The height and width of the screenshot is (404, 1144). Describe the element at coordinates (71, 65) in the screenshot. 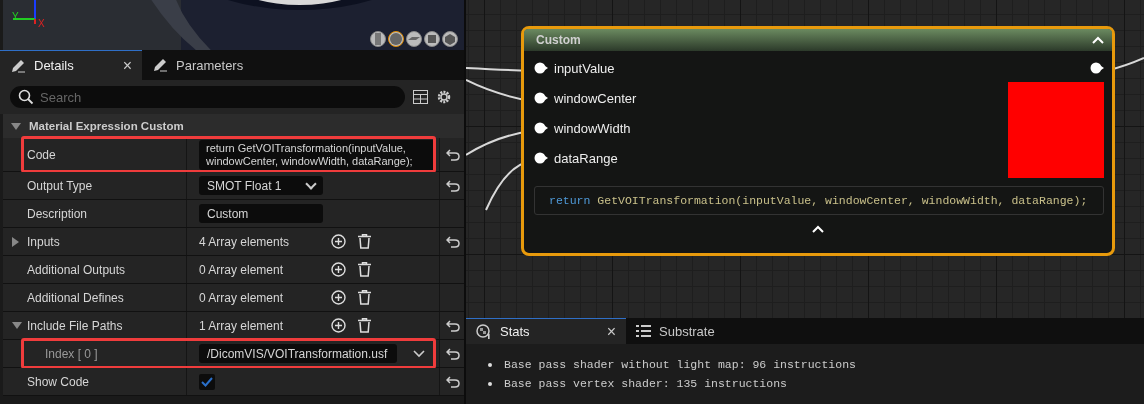

I see `details-tab: Details ×` at that location.